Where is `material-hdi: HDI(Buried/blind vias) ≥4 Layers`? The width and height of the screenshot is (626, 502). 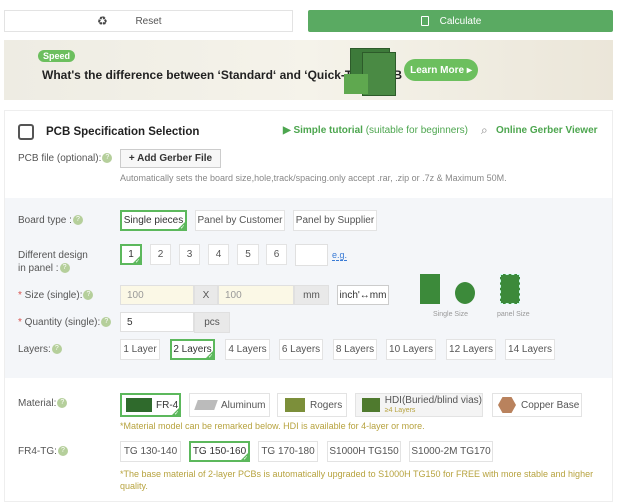
material-hdi: HDI(Buried/blind vias) ≥4 Layers is located at coordinates (419, 405).